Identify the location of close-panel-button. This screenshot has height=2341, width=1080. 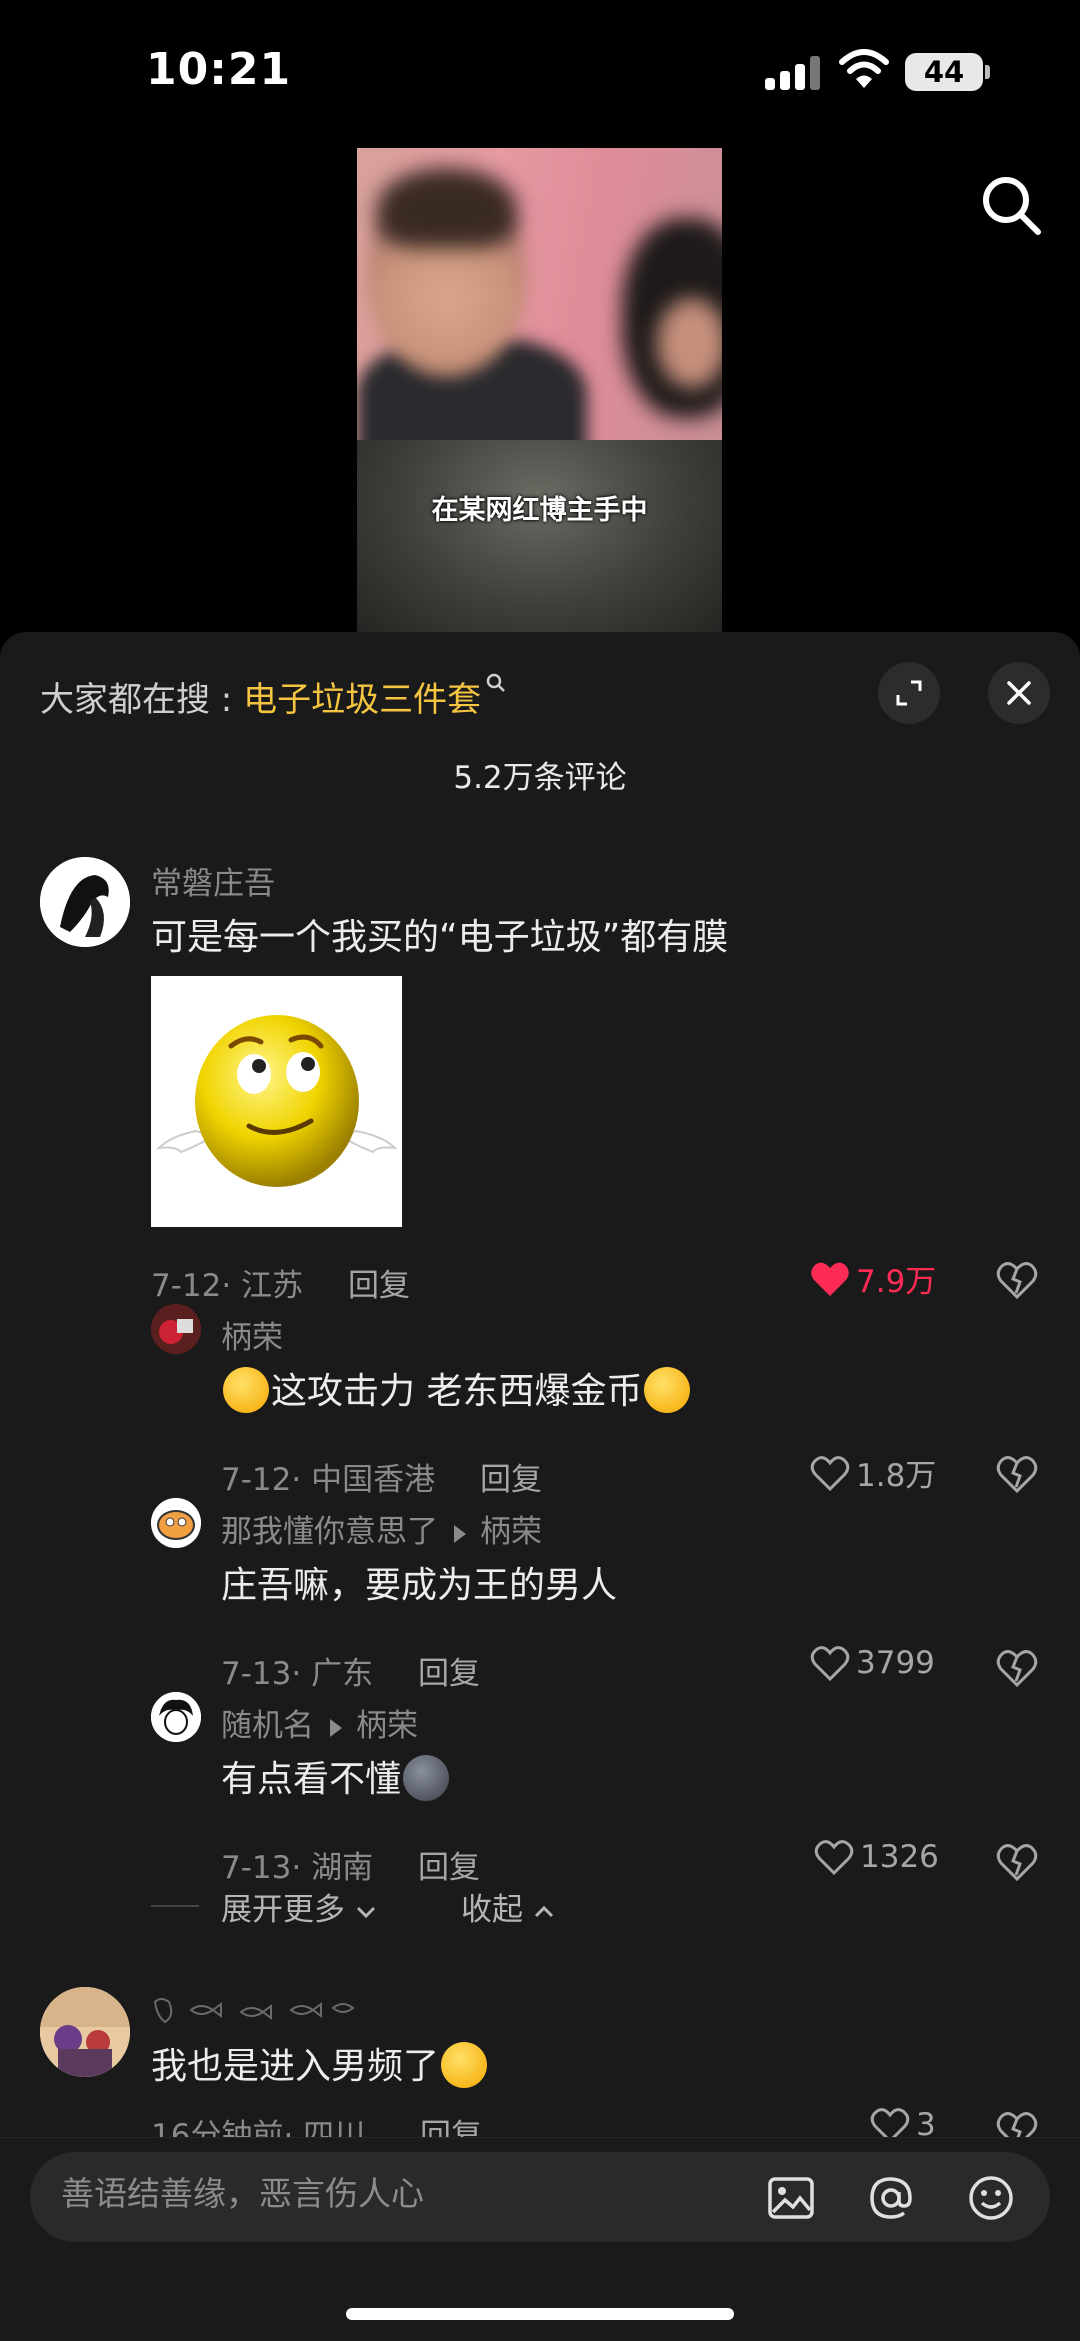
(1019, 693).